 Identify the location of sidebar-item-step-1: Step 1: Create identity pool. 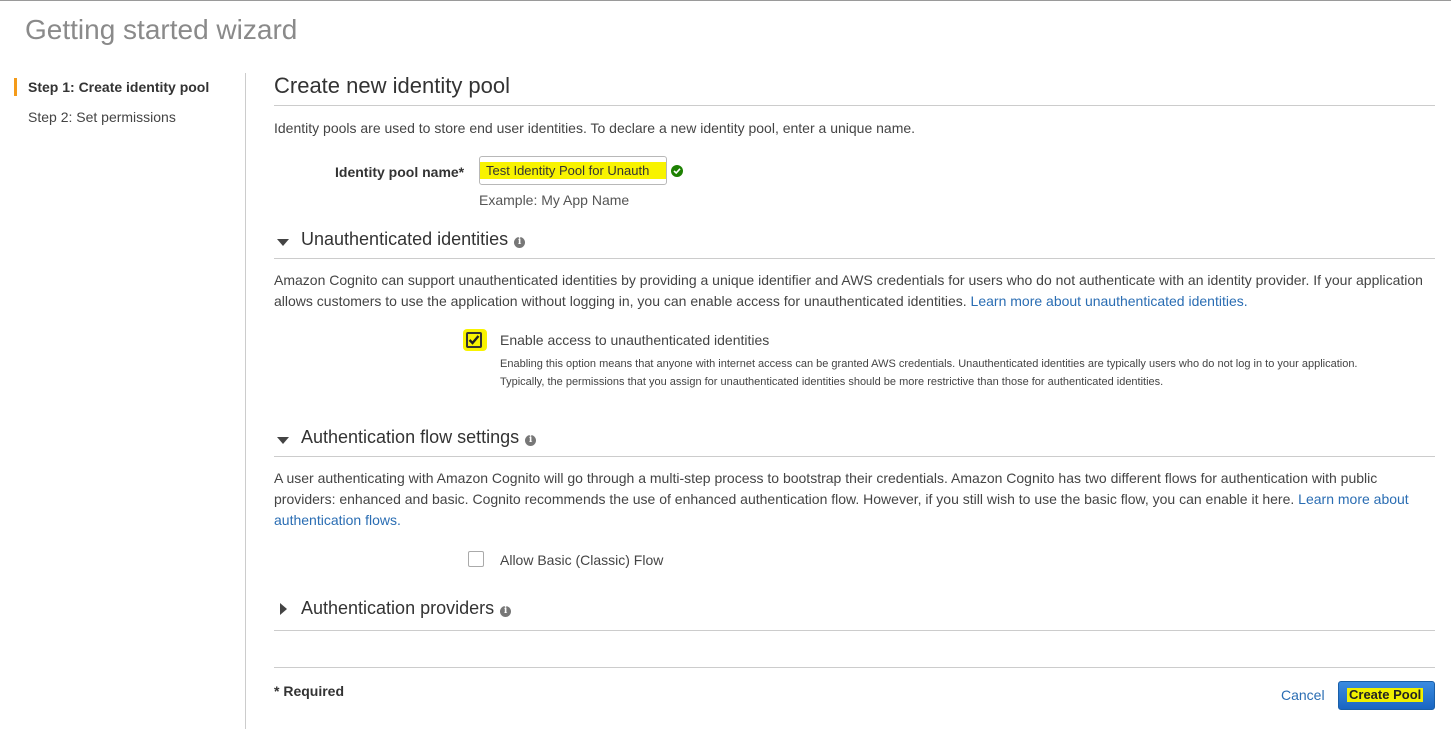
(129, 91).